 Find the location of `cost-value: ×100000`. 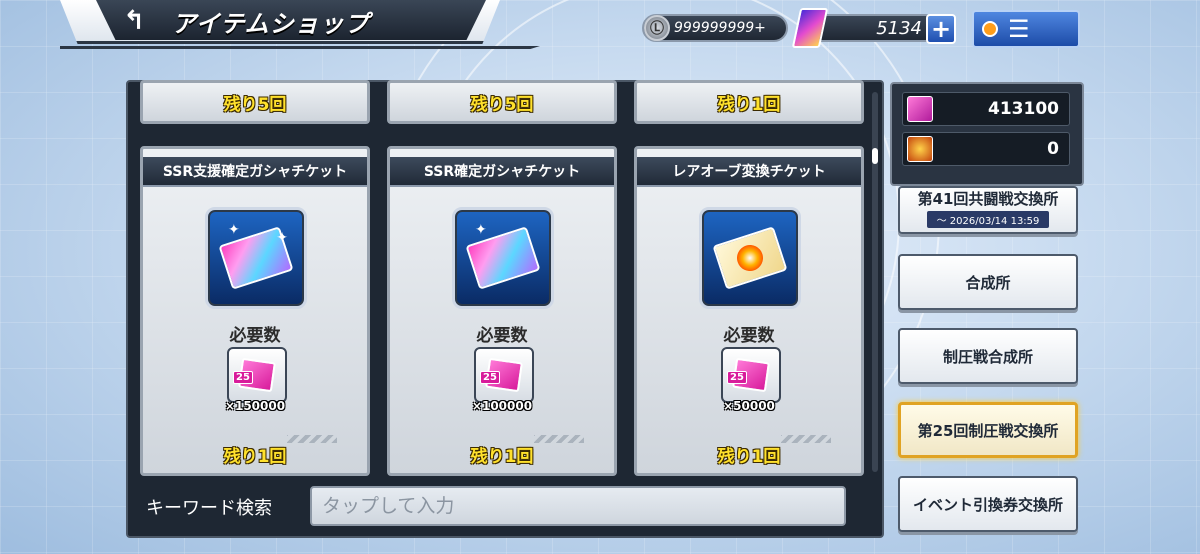

cost-value: ×100000 is located at coordinates (502, 406).